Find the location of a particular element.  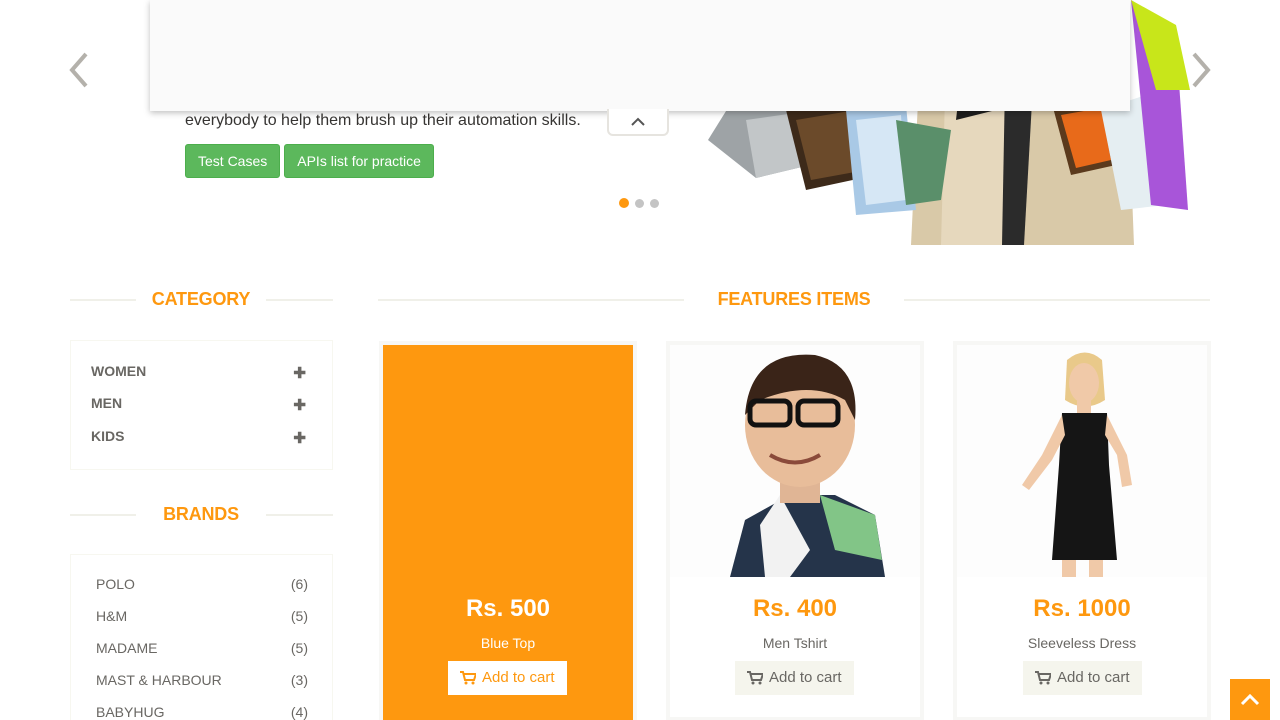

category-item-men: Men ✚ is located at coordinates (201, 405).